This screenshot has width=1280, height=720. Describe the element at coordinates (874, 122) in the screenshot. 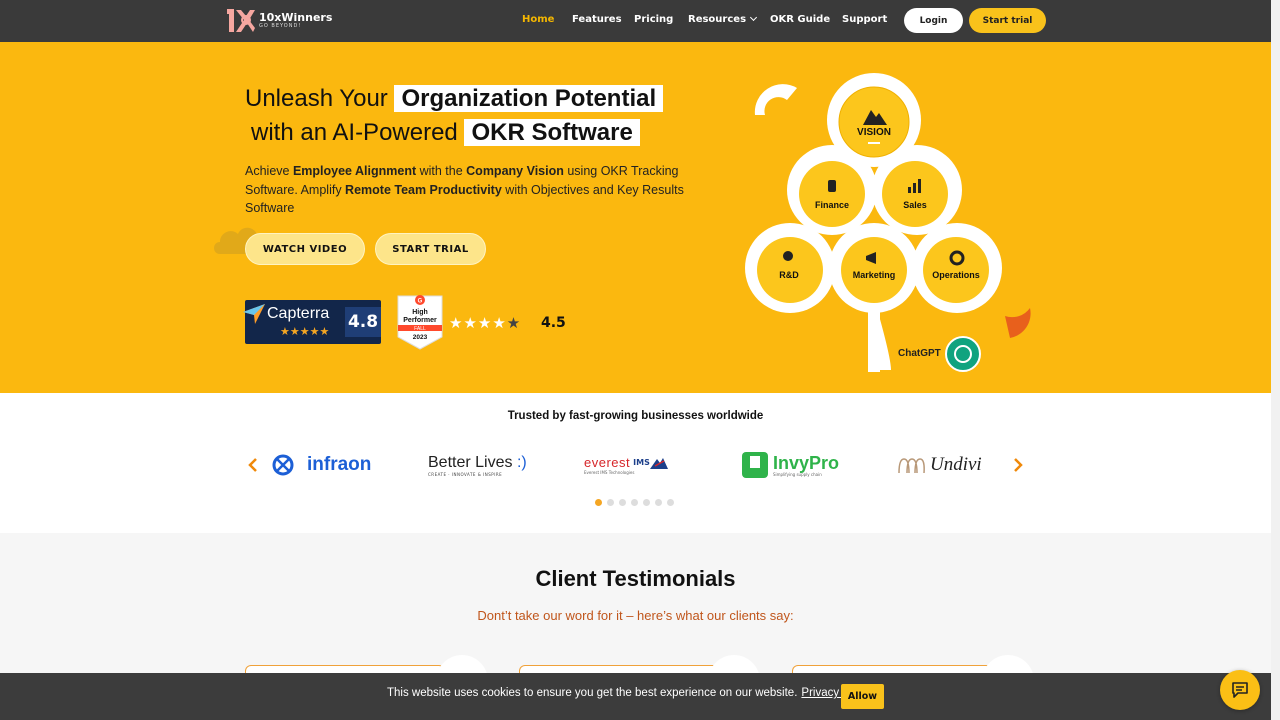

I see `vision-bubble: VISION` at that location.